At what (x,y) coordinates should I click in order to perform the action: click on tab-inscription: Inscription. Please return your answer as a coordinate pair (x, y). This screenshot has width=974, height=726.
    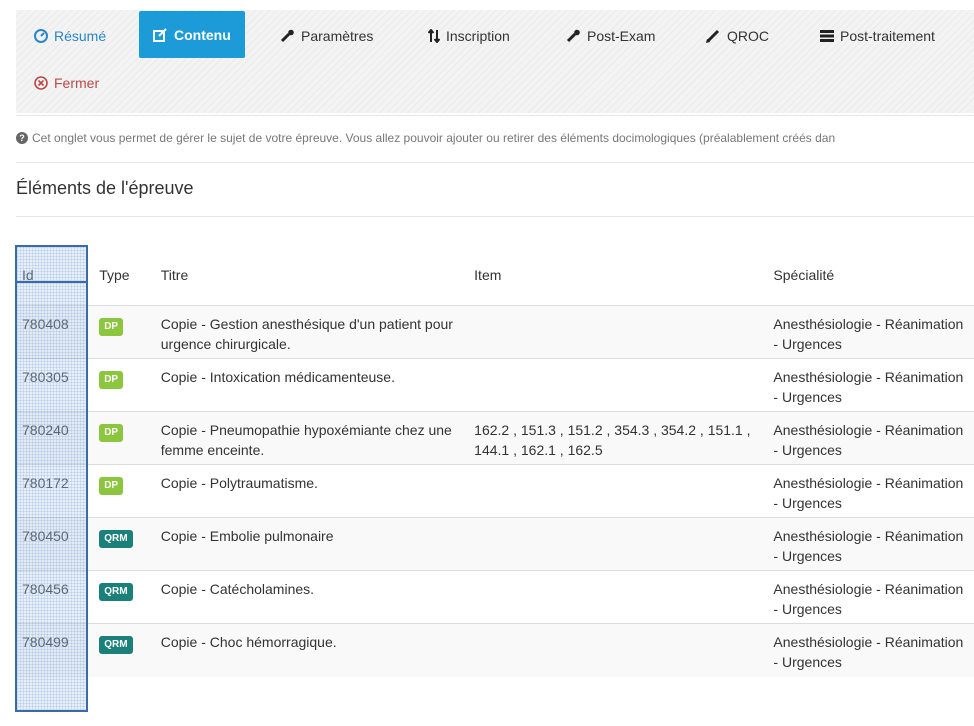
    Looking at the image, I should click on (469, 35).